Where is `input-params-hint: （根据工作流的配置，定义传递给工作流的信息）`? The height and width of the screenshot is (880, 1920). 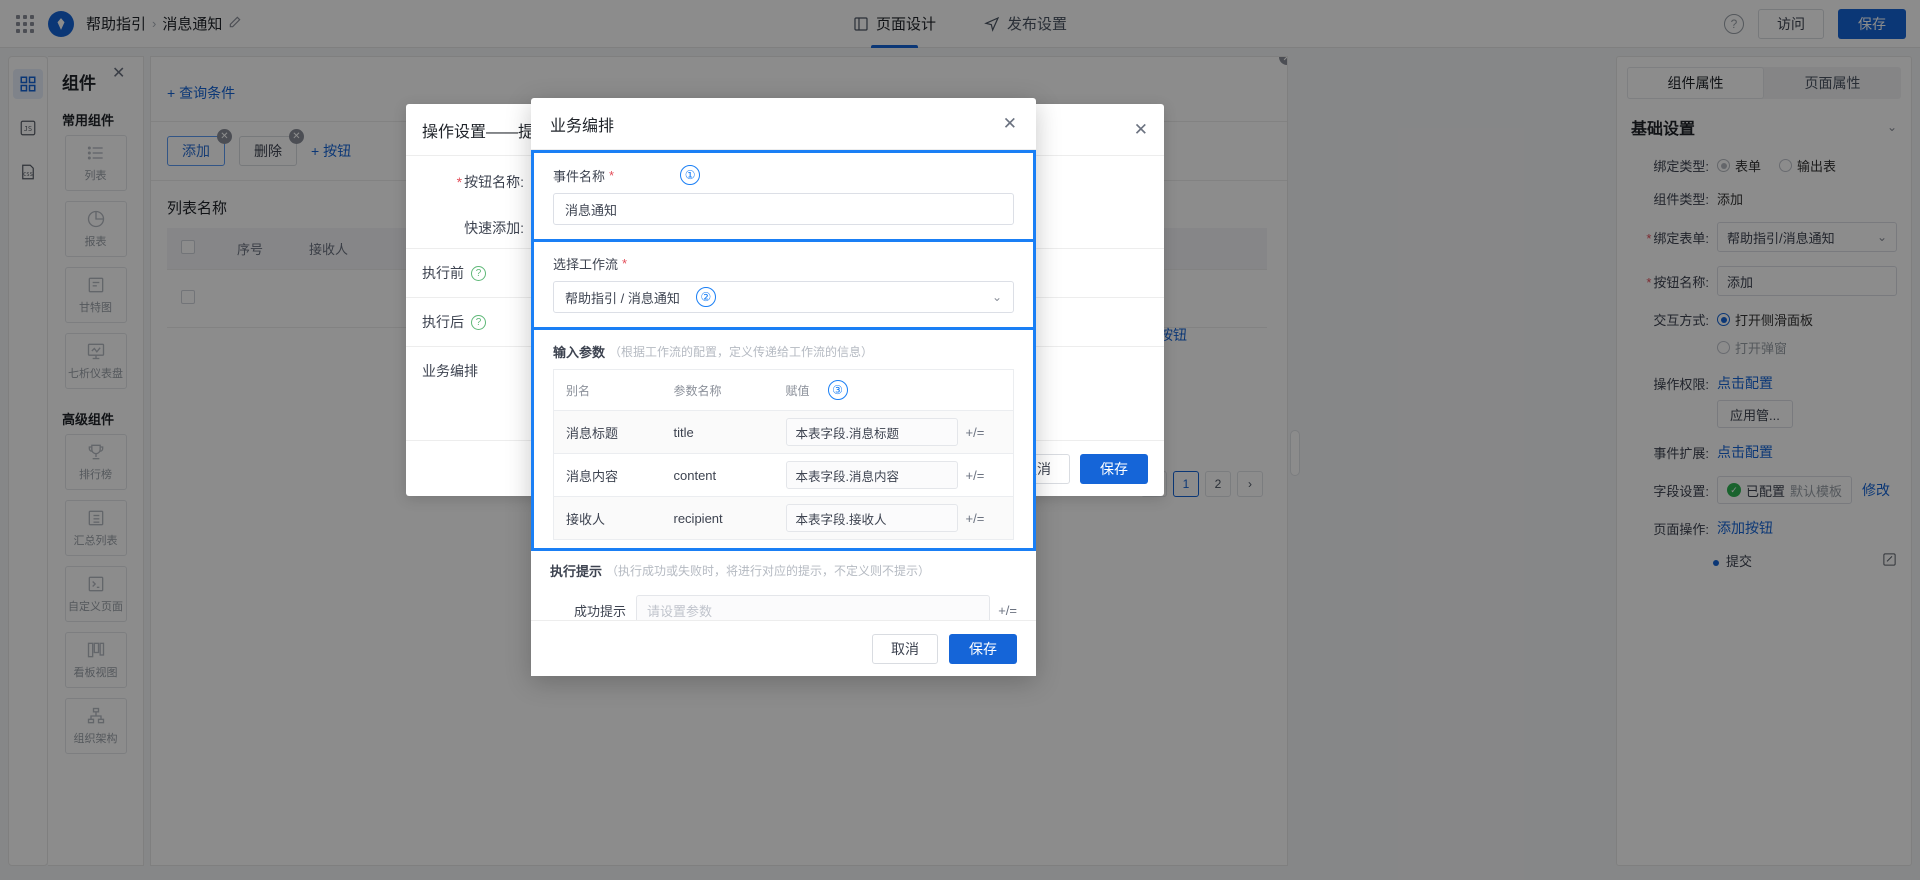
input-params-hint: （根据工作流的配置，定义传递给工作流的信息） is located at coordinates (741, 352).